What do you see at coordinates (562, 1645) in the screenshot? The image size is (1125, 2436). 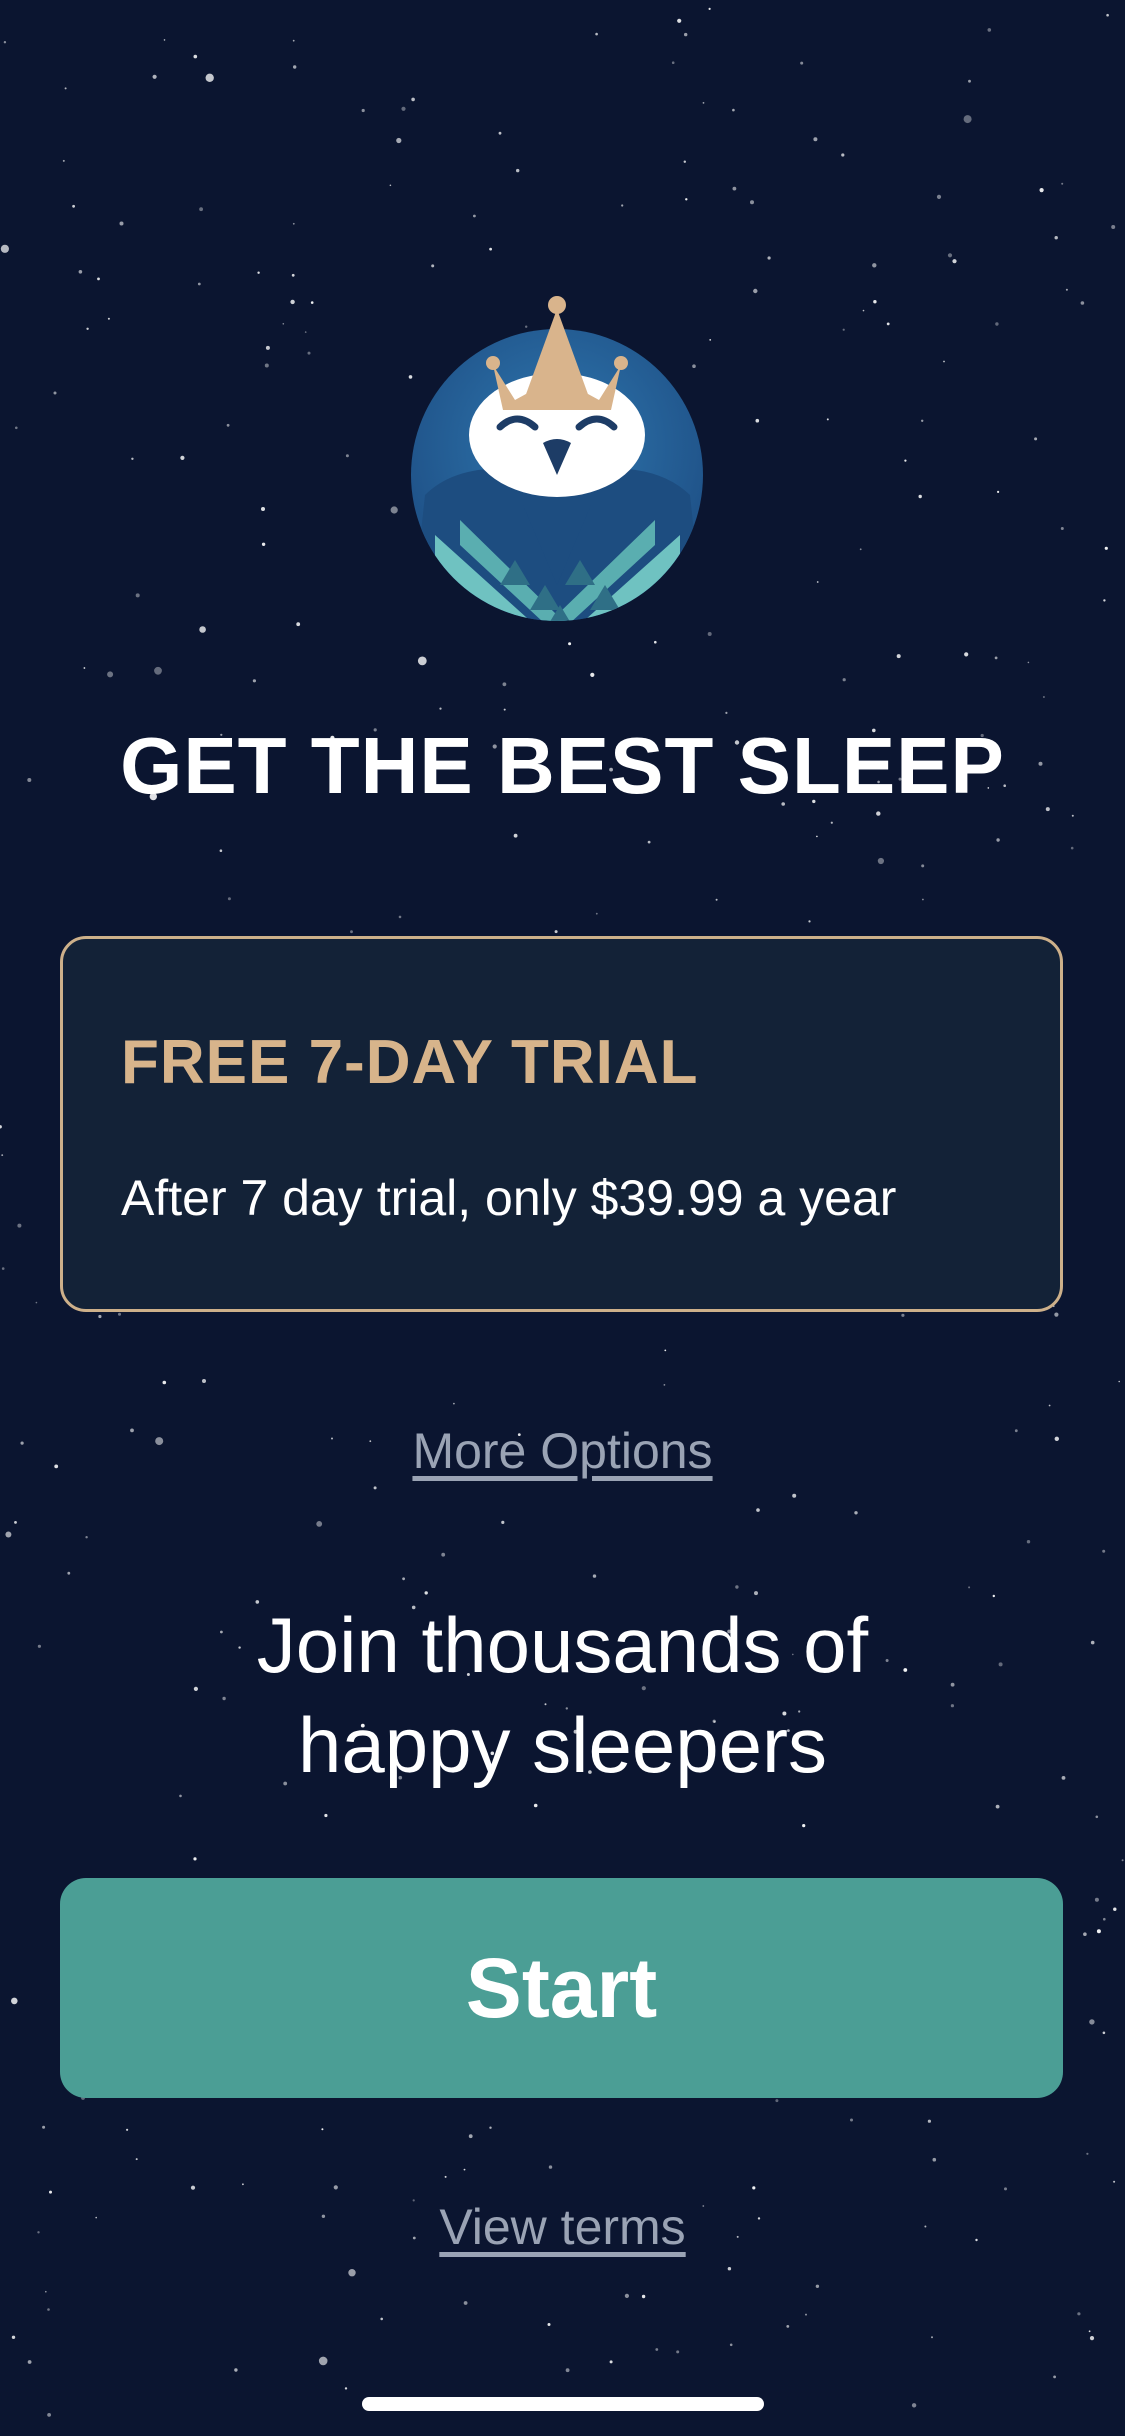 I see `tagline-line-1: Join thousands of` at bounding box center [562, 1645].